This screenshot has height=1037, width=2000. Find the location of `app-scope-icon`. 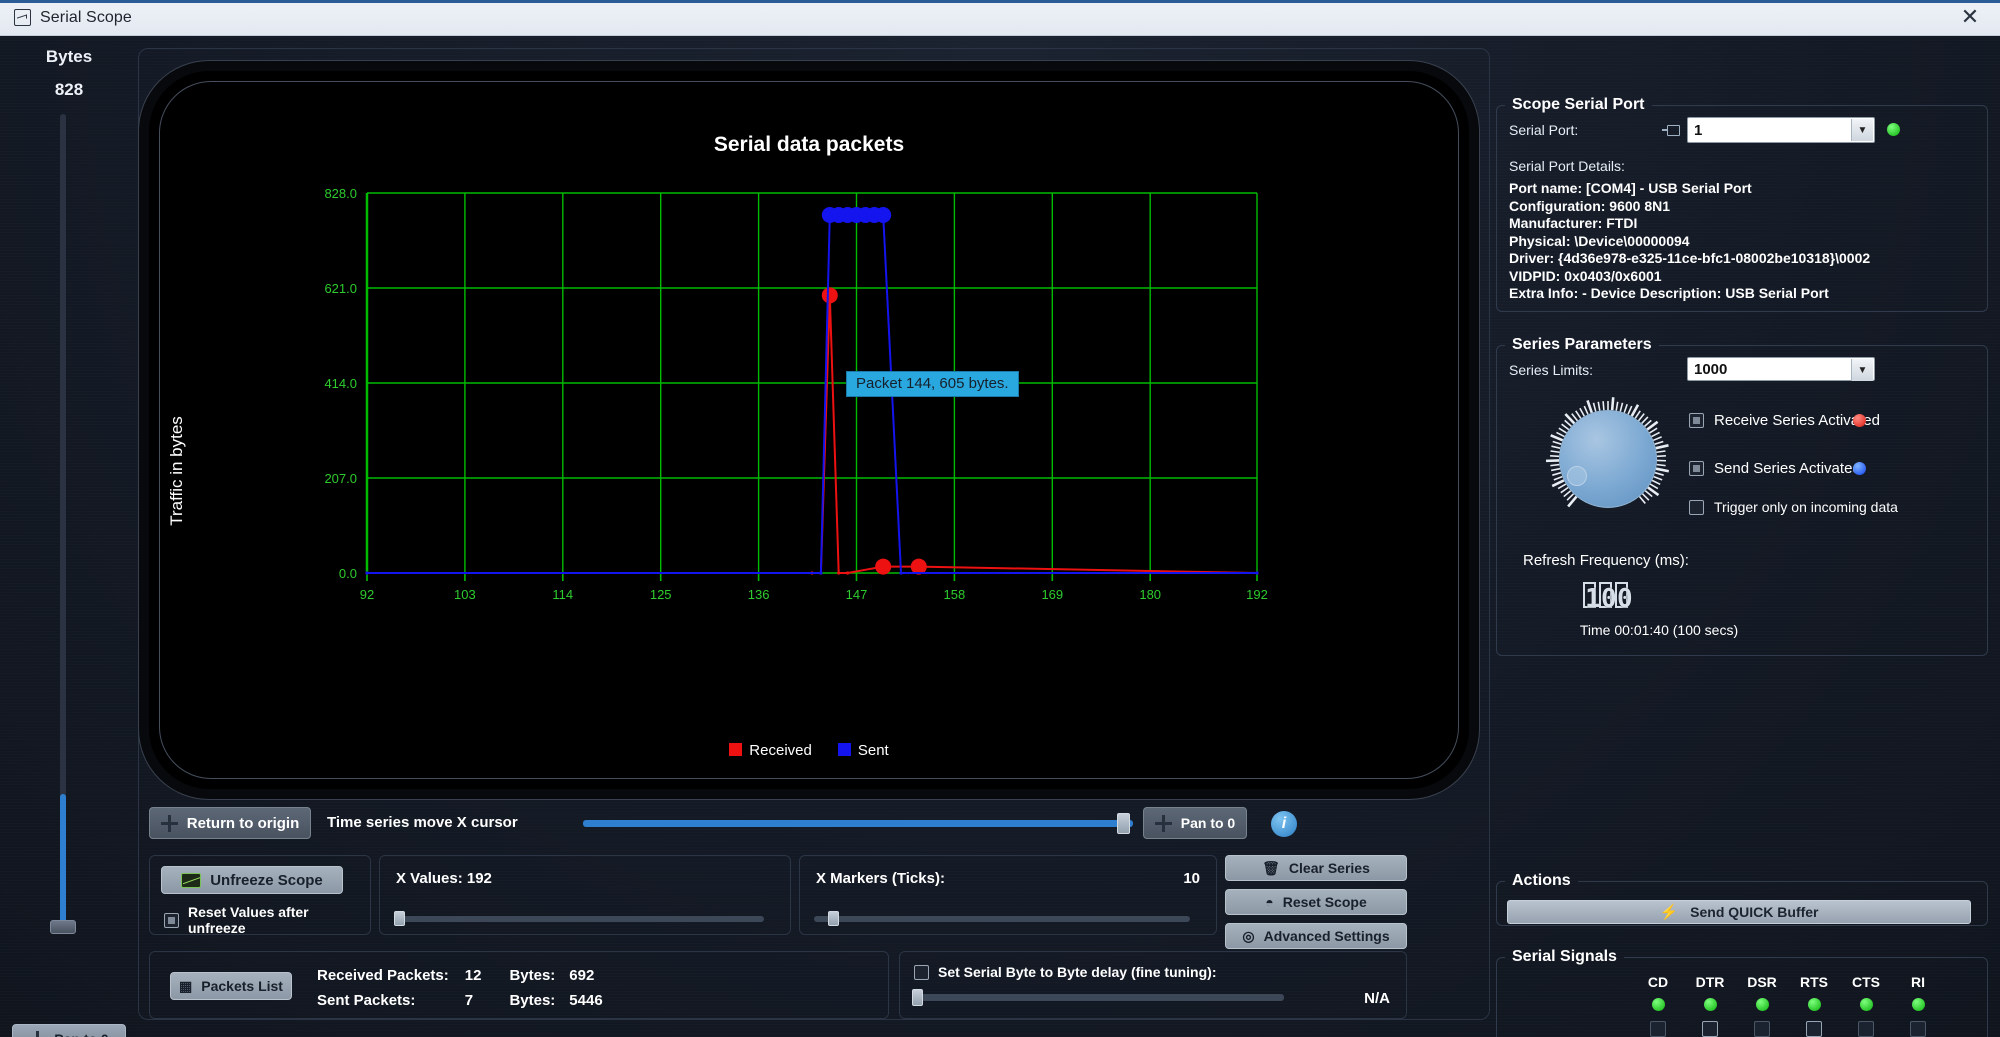

app-scope-icon is located at coordinates (22, 17).